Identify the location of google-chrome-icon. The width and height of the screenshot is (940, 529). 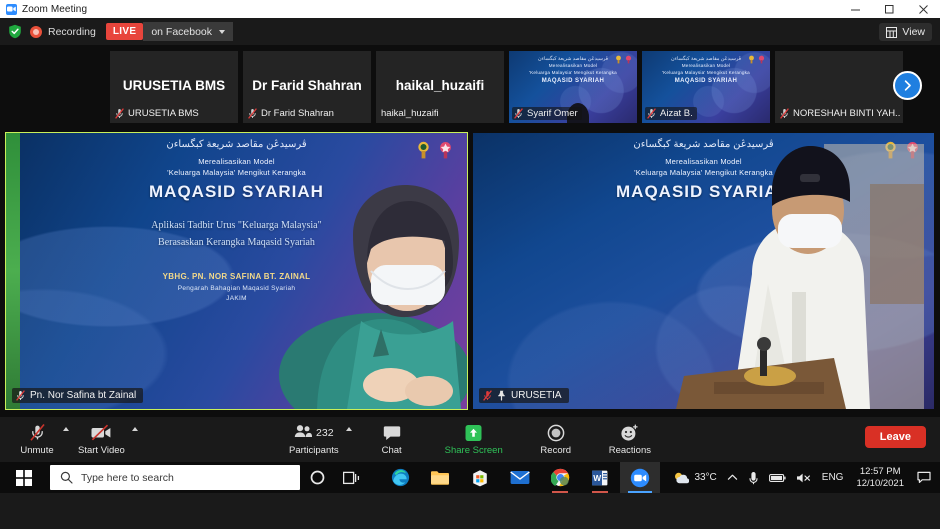
(560, 477).